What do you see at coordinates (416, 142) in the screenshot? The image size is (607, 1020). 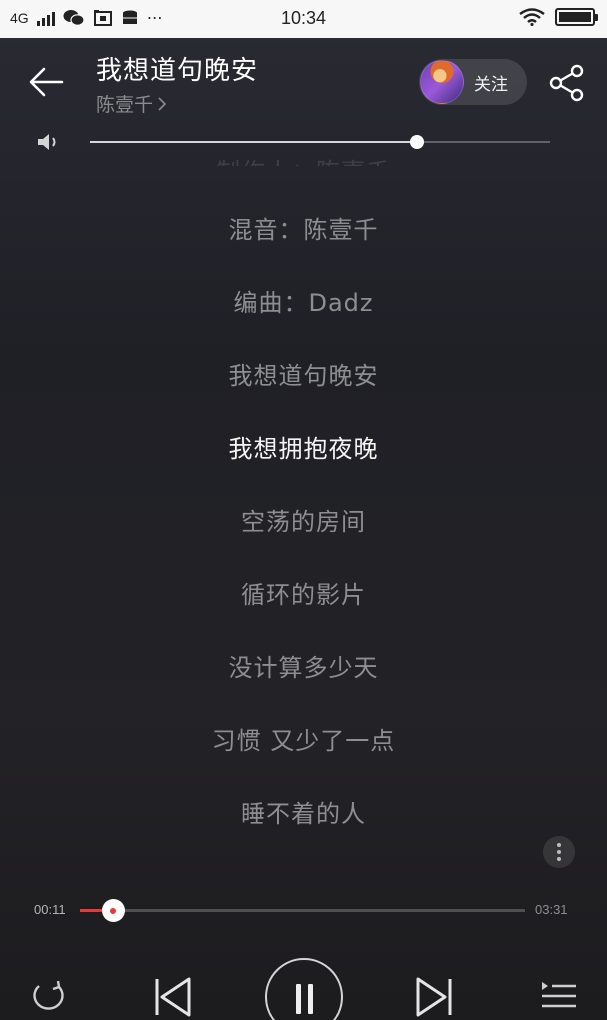 I see `volume-thumb` at bounding box center [416, 142].